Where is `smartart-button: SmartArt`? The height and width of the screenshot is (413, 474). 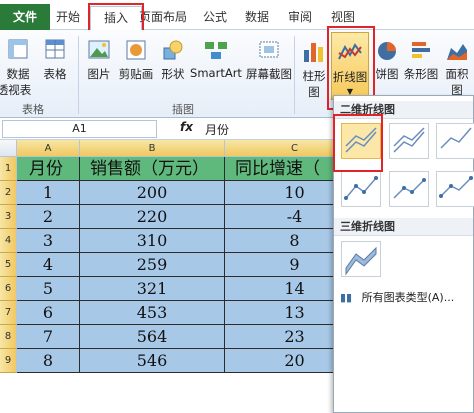
smartart-button: SmartArt is located at coordinates (216, 59).